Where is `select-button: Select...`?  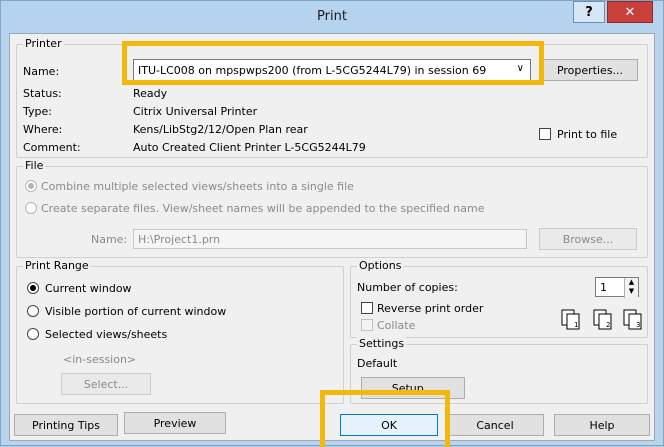 select-button: Select... is located at coordinates (106, 384).